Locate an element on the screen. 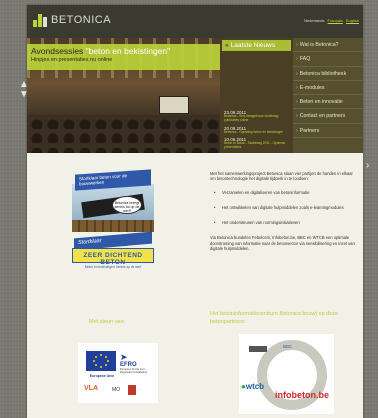  lang-nederlands: Nederlands is located at coordinates (314, 20).